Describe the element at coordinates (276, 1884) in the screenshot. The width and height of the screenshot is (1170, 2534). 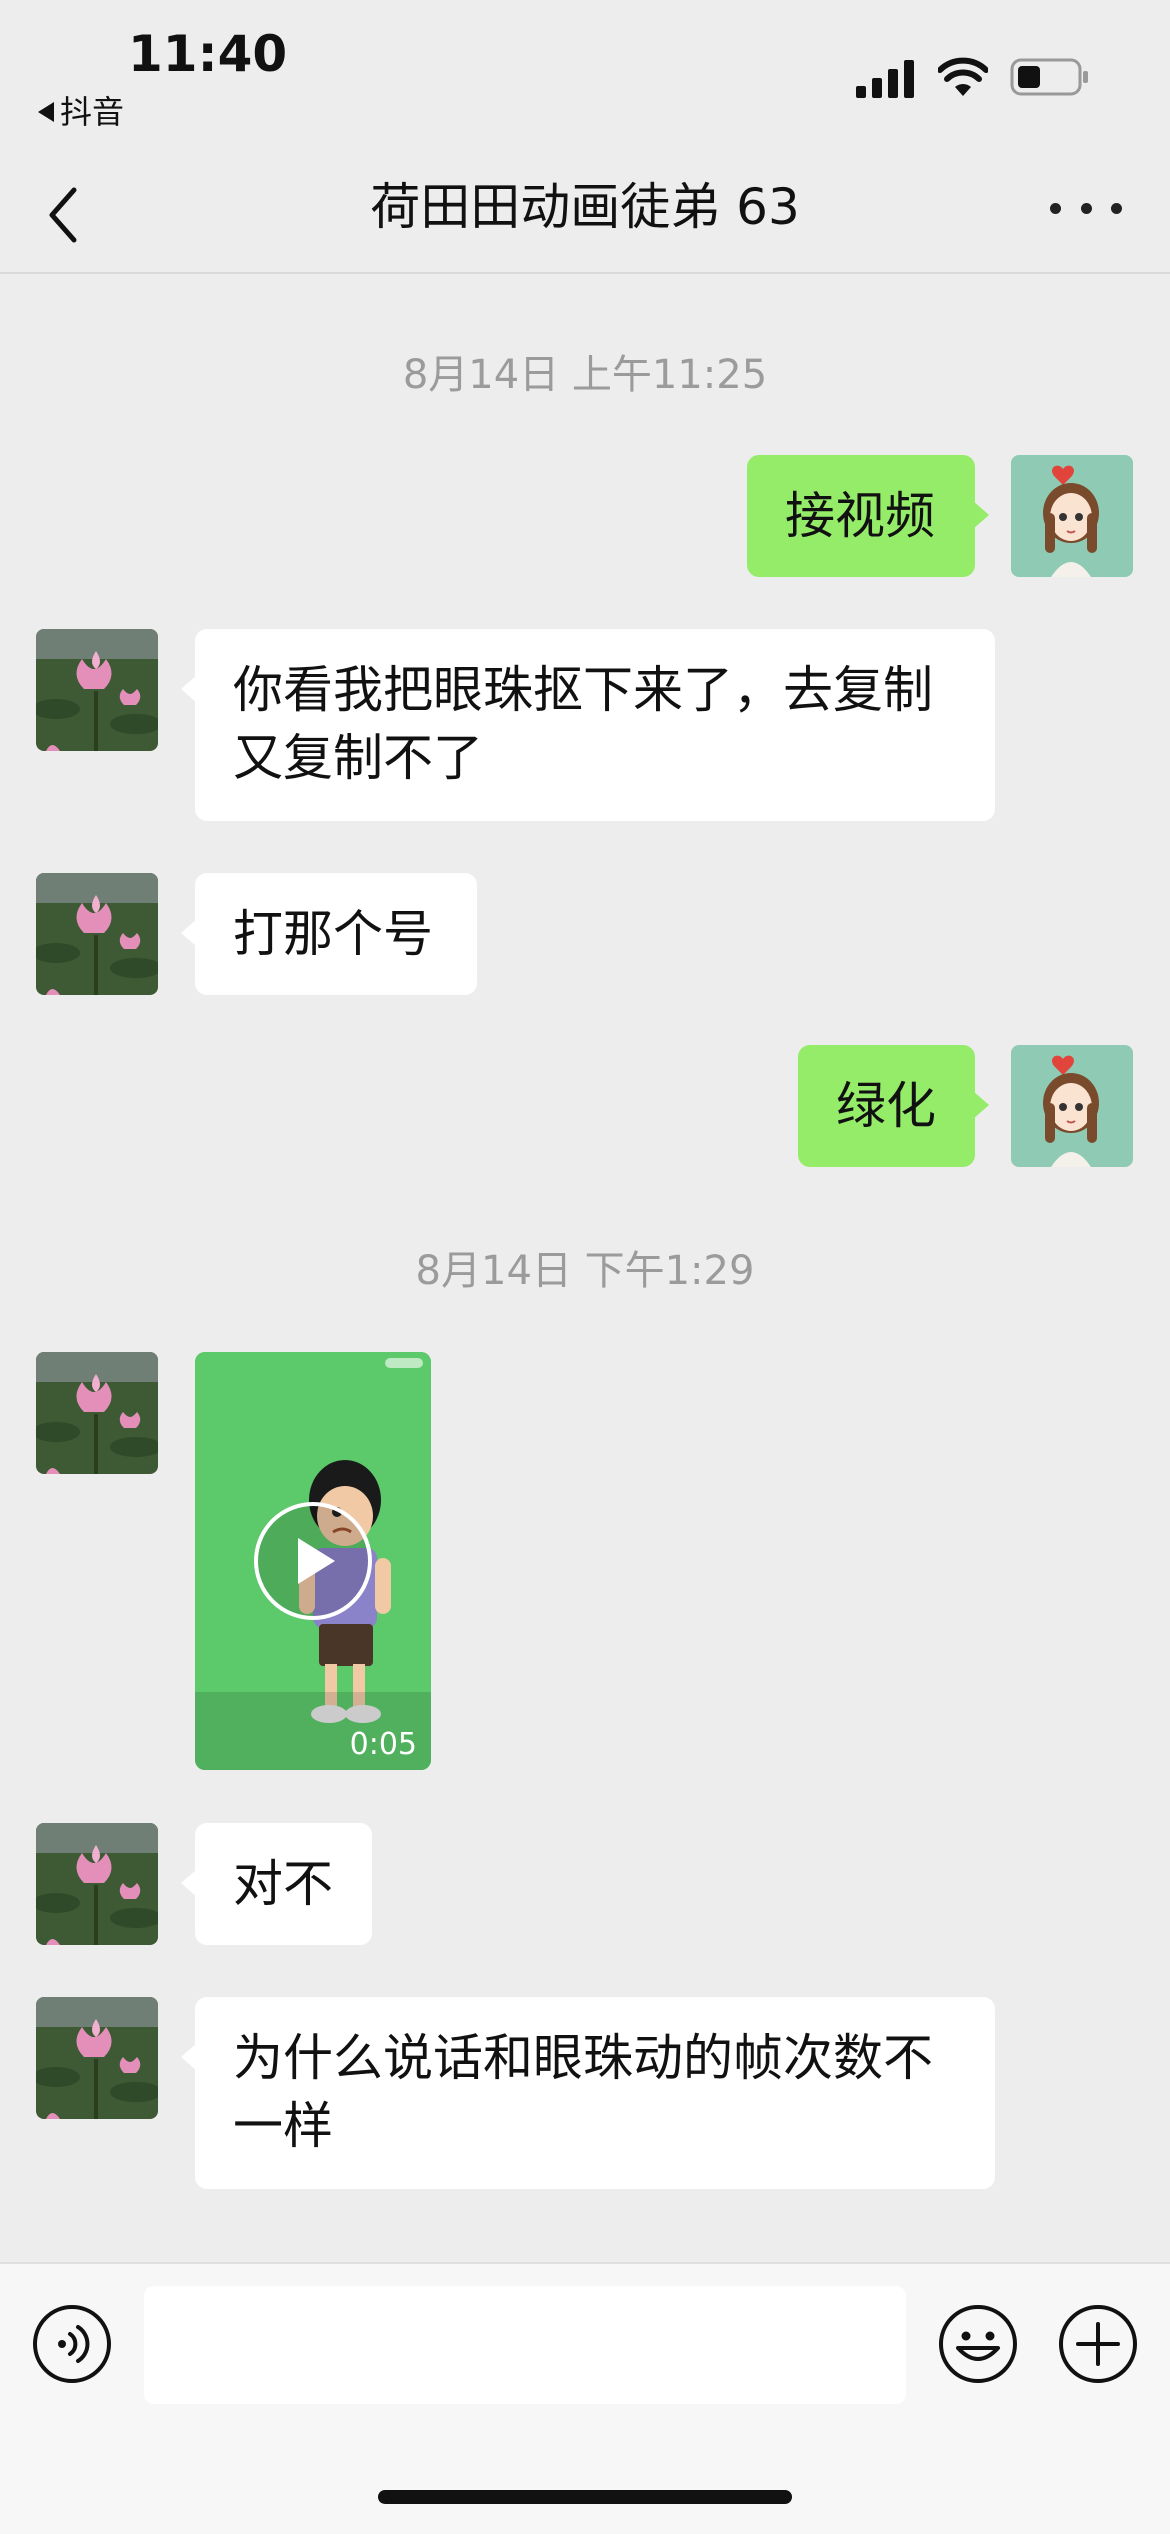
I see `contact-message-bubble: 对不` at that location.